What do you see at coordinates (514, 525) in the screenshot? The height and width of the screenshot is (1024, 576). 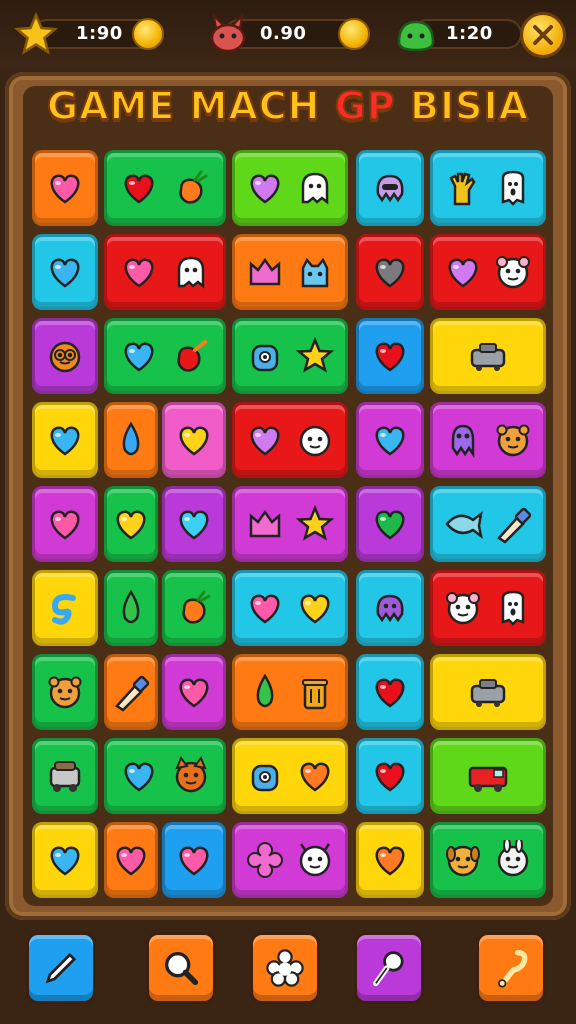 I see `brush-icon` at bounding box center [514, 525].